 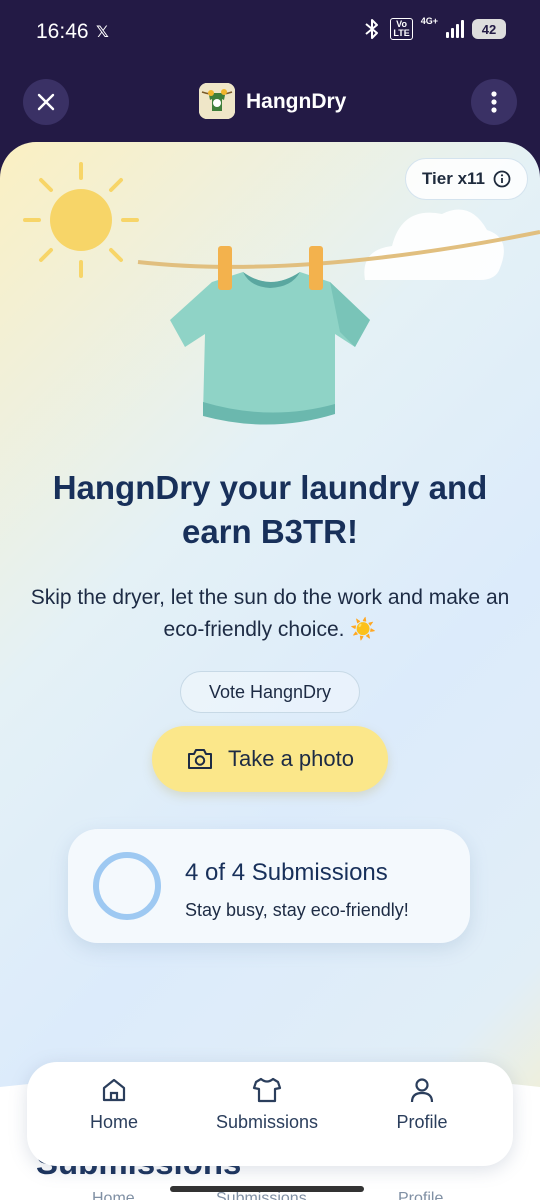 What do you see at coordinates (422, 1090) in the screenshot?
I see `user-icon` at bounding box center [422, 1090].